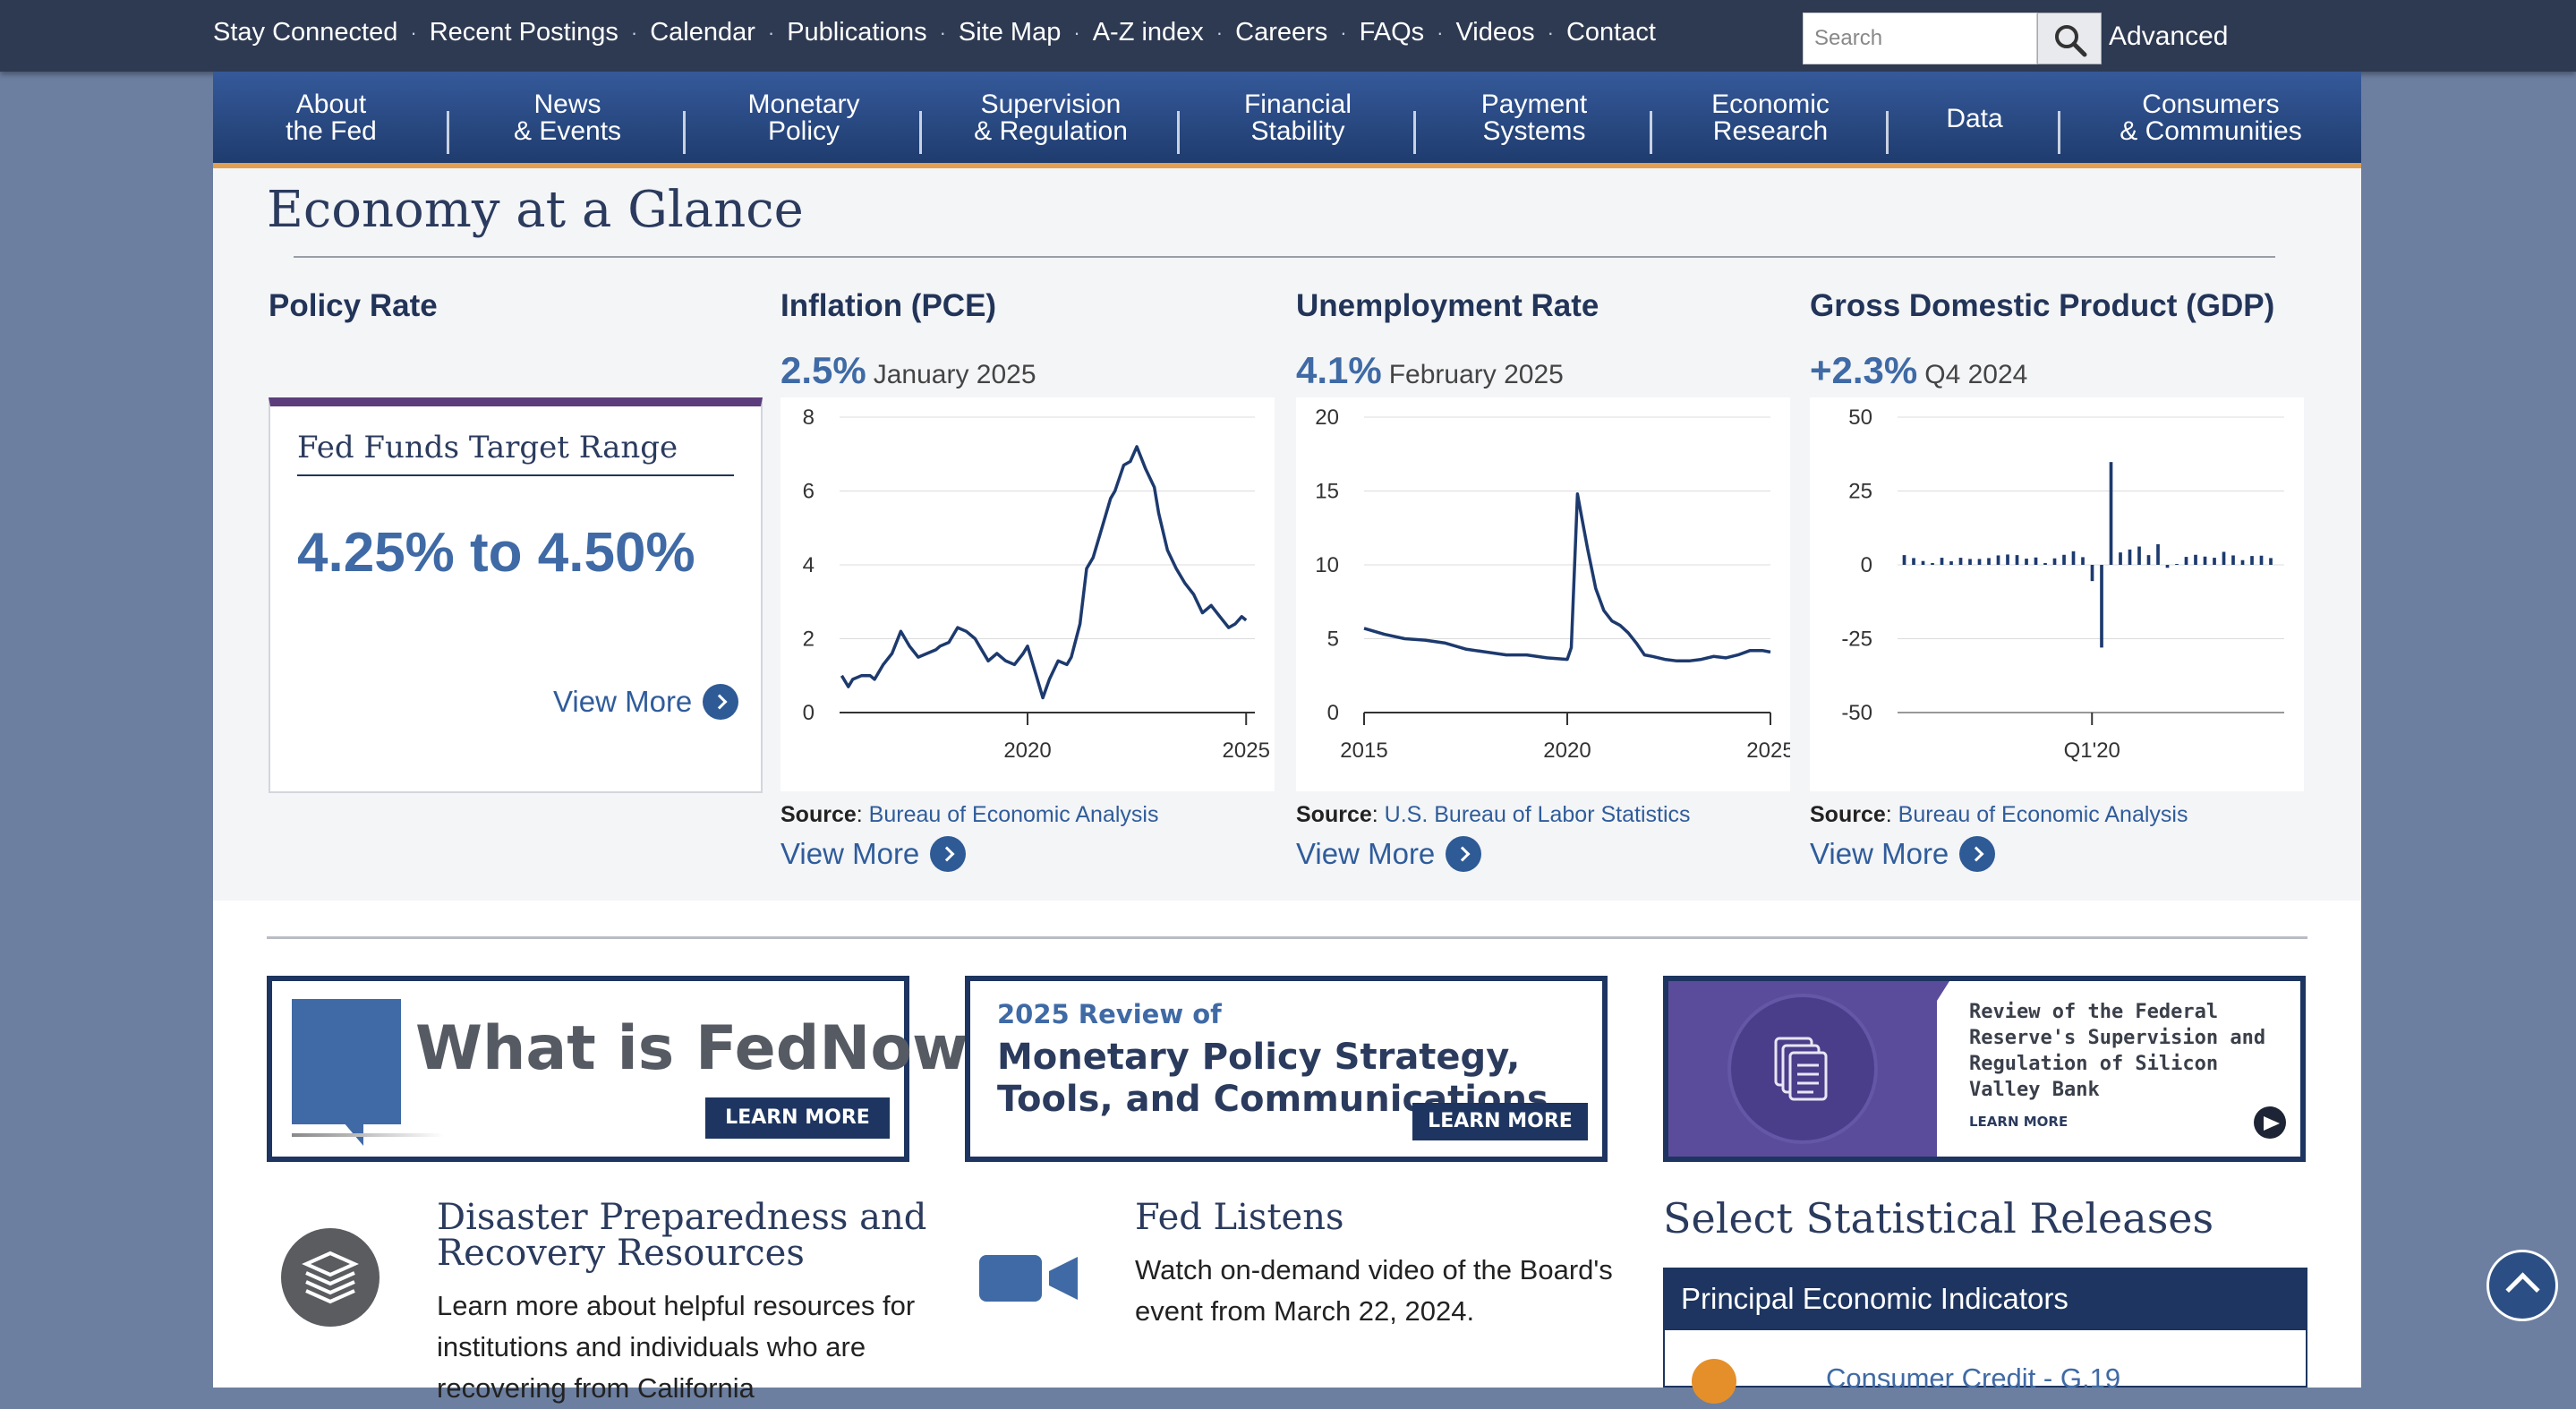 This screenshot has height=1409, width=2576. Describe the element at coordinates (368, 1135) in the screenshot. I see `bubble-shadow` at that location.